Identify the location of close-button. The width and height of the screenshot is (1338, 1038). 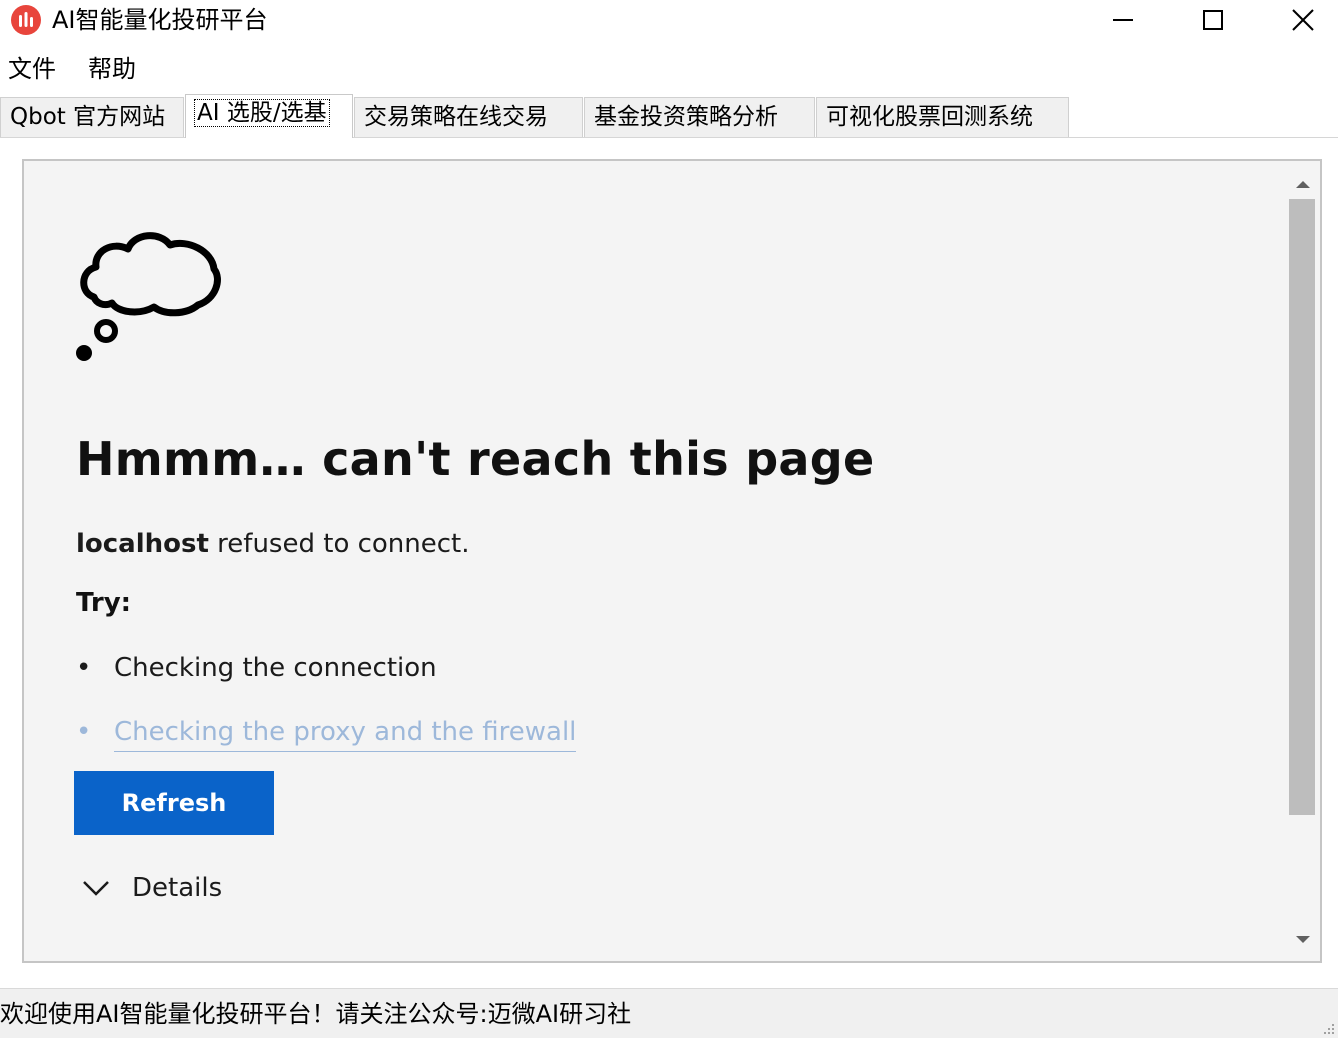
(1298, 20).